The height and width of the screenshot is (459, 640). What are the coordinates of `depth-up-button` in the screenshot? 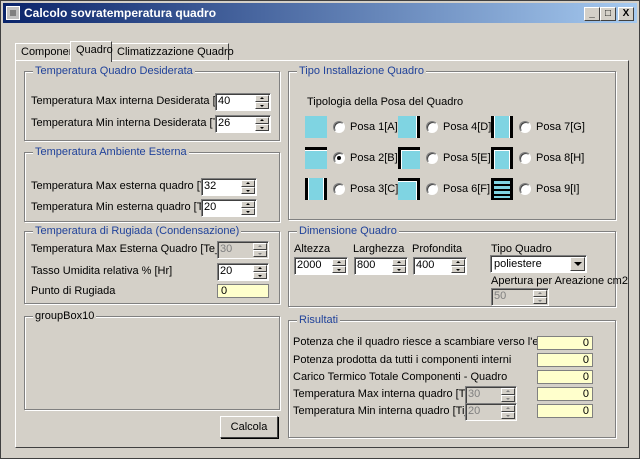 It's located at (458, 262).